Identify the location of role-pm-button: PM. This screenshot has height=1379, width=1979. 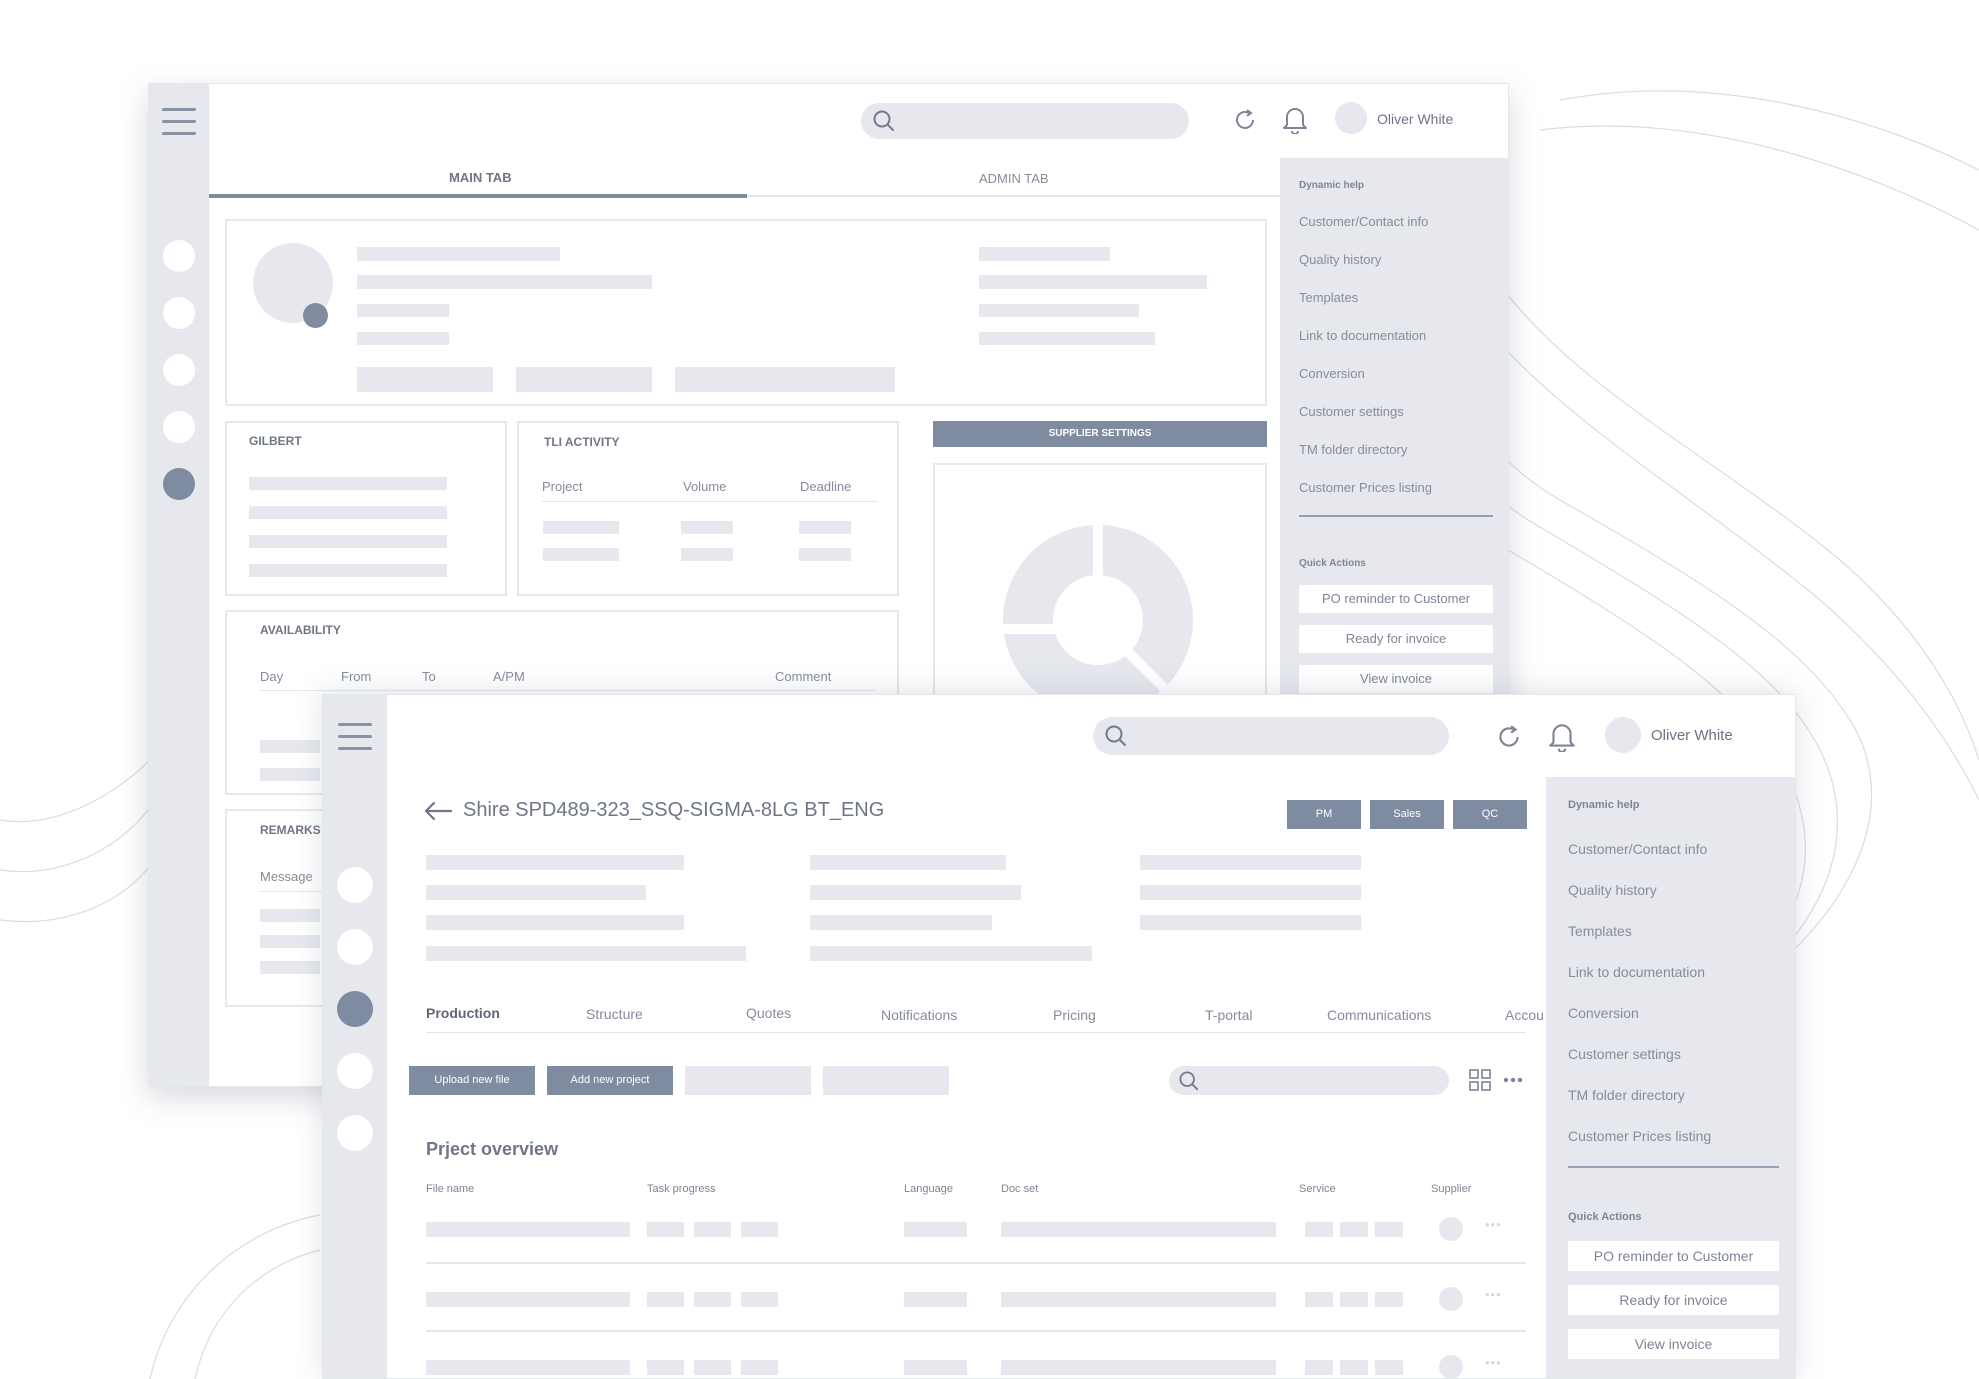
(1324, 814).